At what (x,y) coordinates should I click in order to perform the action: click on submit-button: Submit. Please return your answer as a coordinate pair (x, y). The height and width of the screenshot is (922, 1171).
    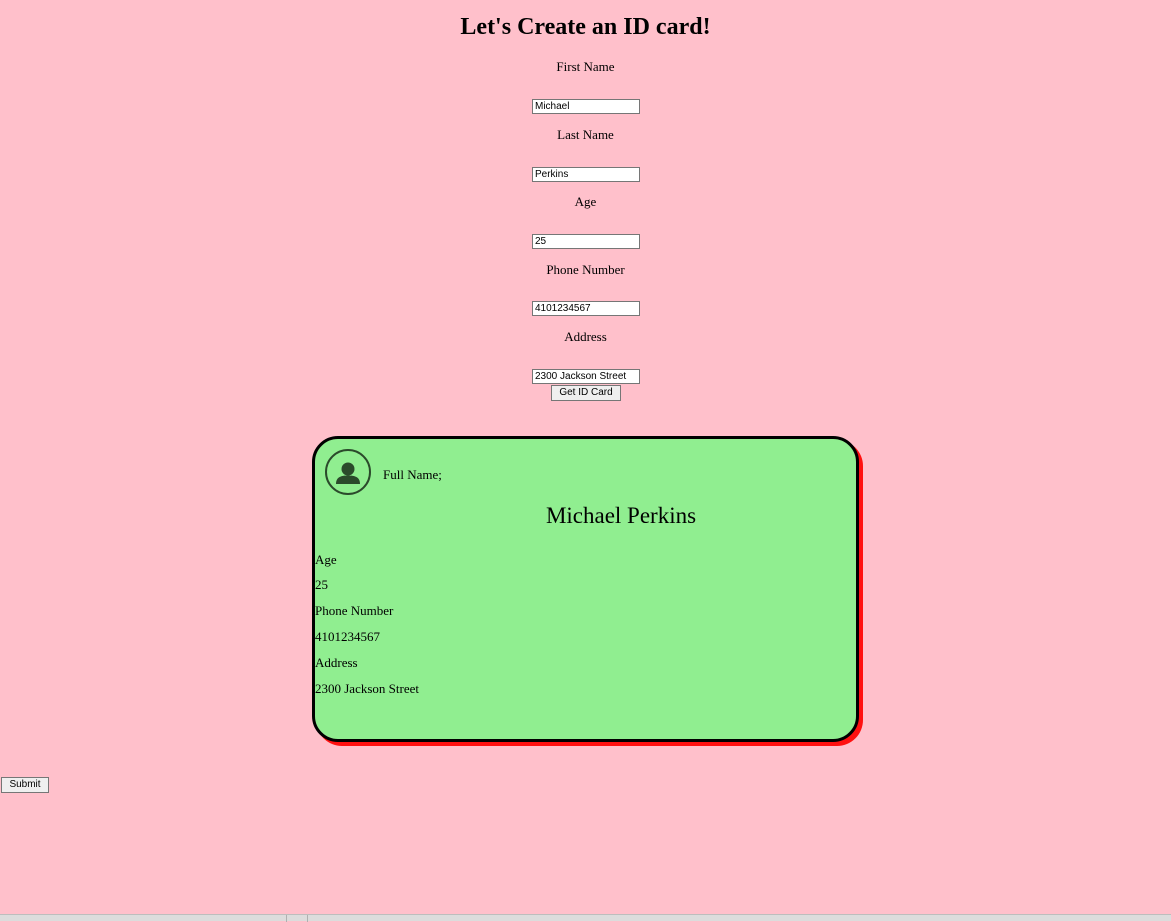
    Looking at the image, I should click on (25, 785).